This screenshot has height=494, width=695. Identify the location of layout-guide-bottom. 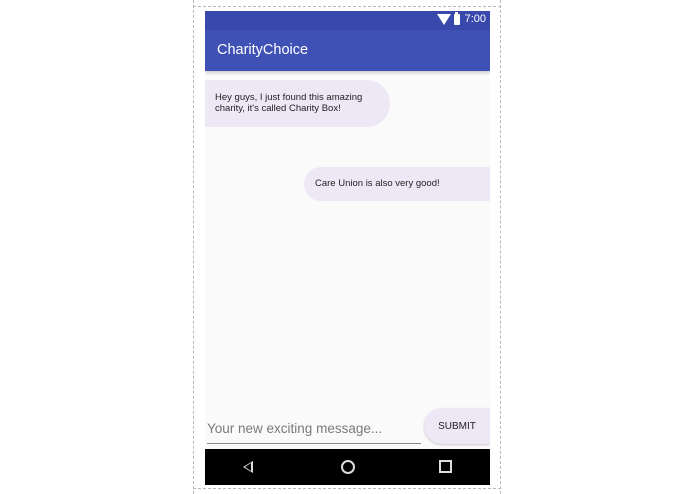
(347, 488).